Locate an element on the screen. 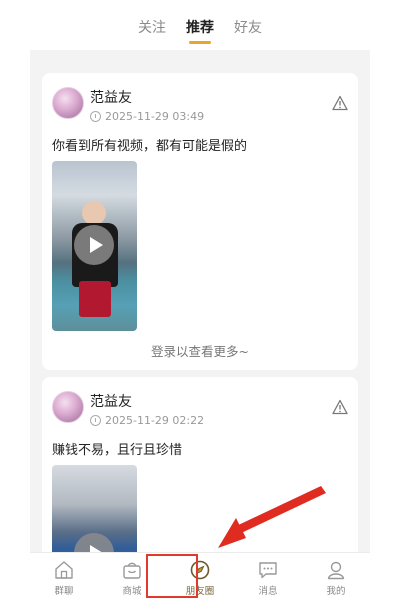 This screenshot has height=600, width=400. post-timestamp: 2025-11-29 02:22 is located at coordinates (155, 420).